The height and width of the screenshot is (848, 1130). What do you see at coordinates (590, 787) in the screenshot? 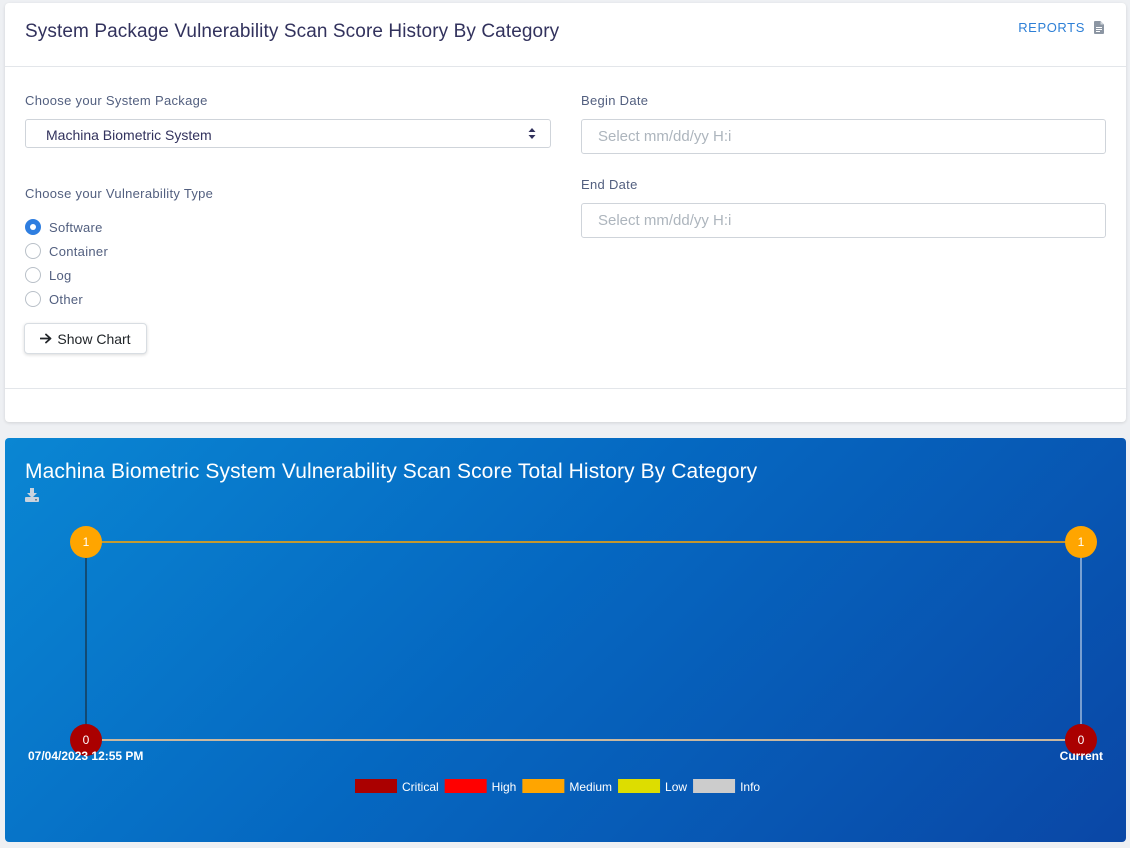
I see `legend-label-medium: Medium` at bounding box center [590, 787].